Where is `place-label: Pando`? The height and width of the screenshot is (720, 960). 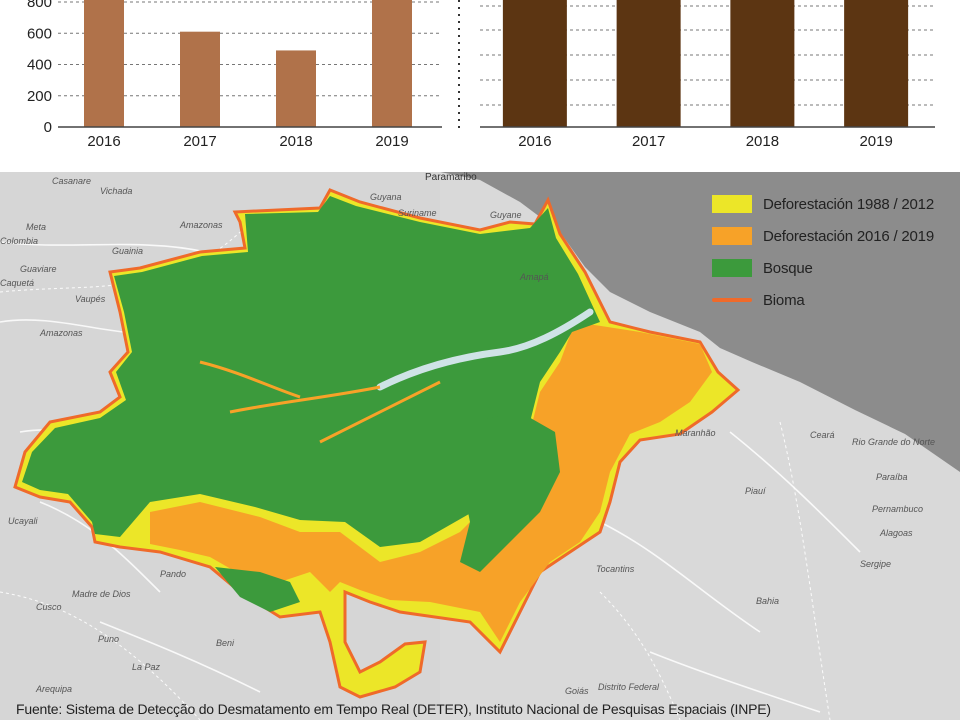
place-label: Pando is located at coordinates (173, 574).